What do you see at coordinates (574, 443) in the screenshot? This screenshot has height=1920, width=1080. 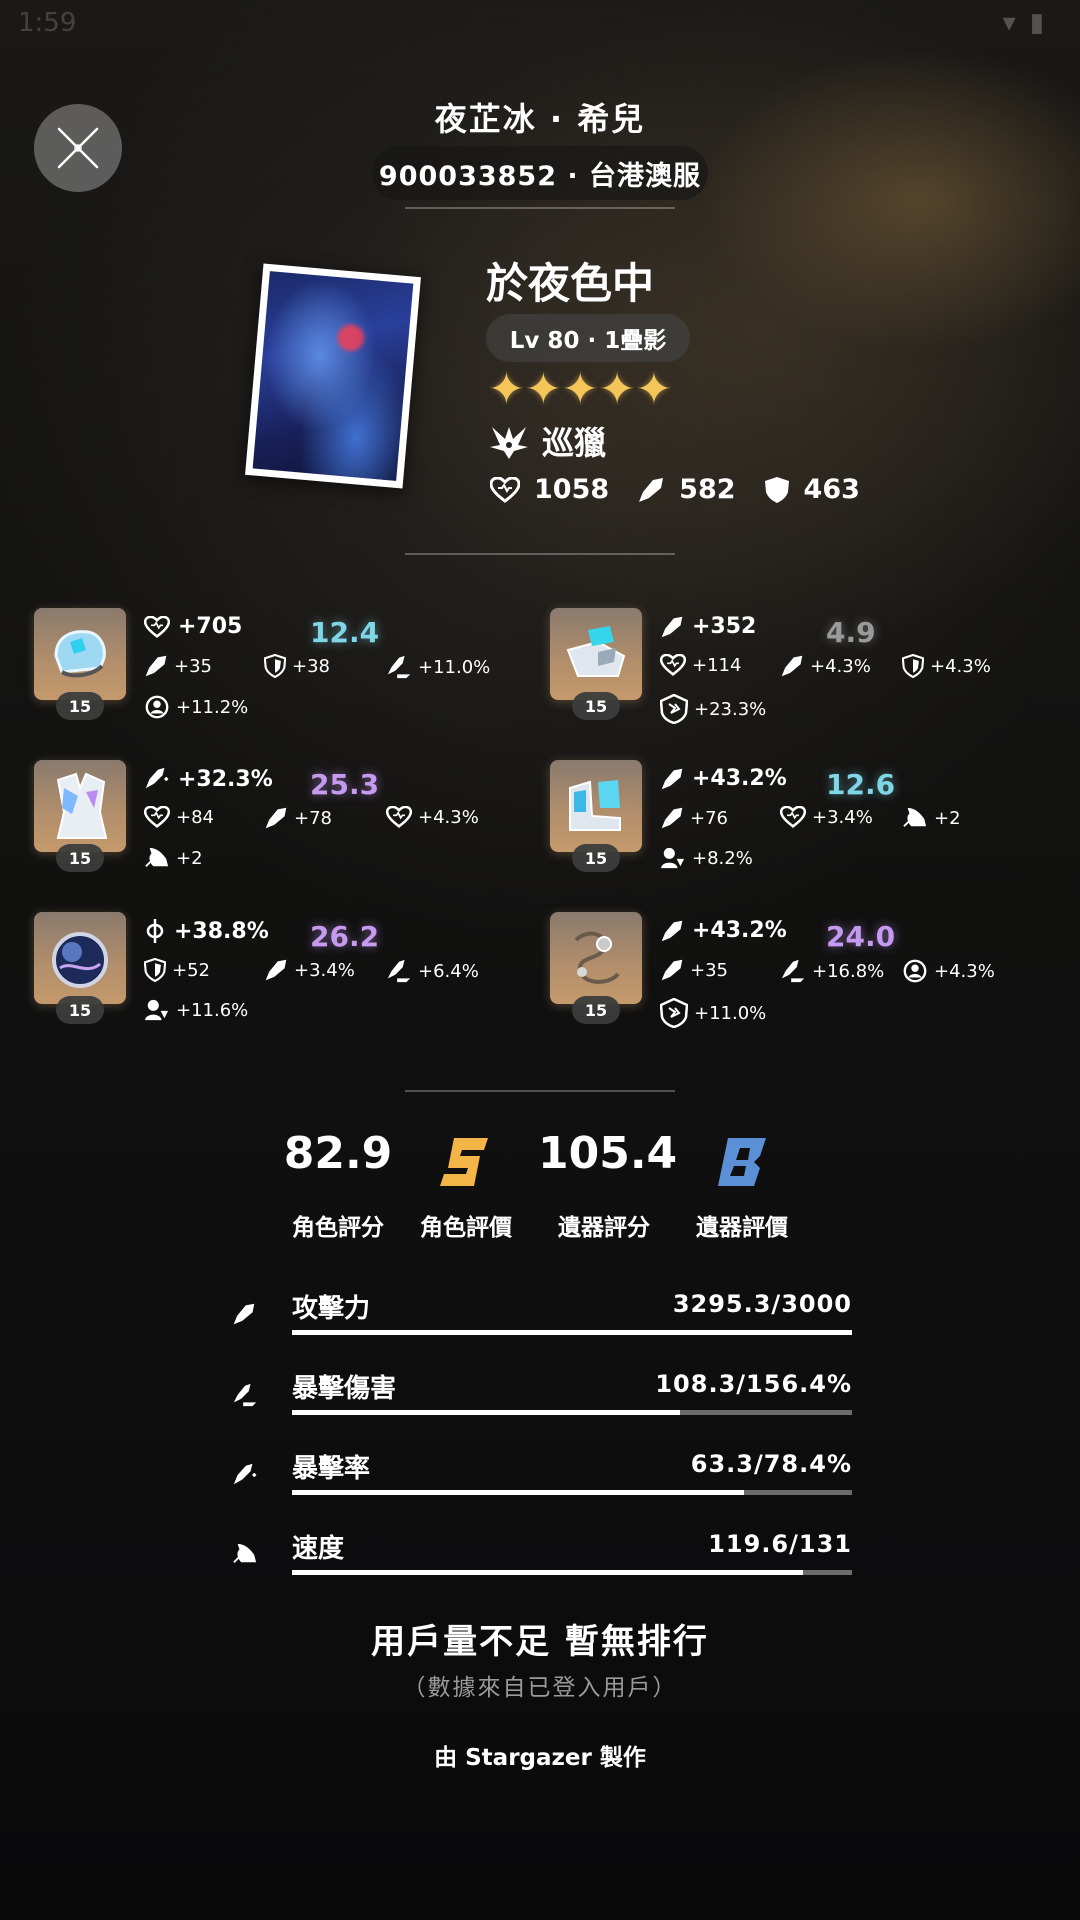 I see `path-label: 巡獵` at bounding box center [574, 443].